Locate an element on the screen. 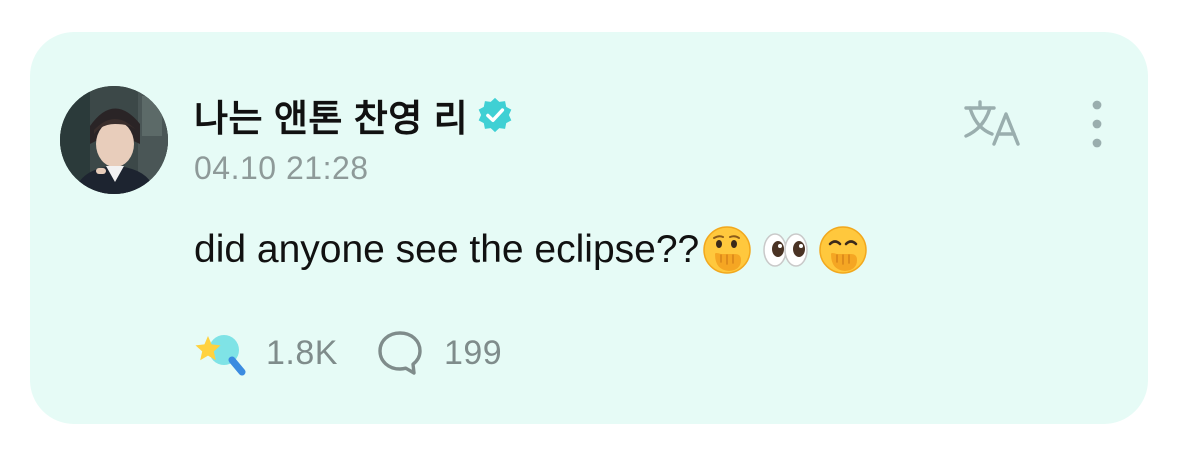 The height and width of the screenshot is (467, 1179). comment-bubble-icon is located at coordinates (400, 353).